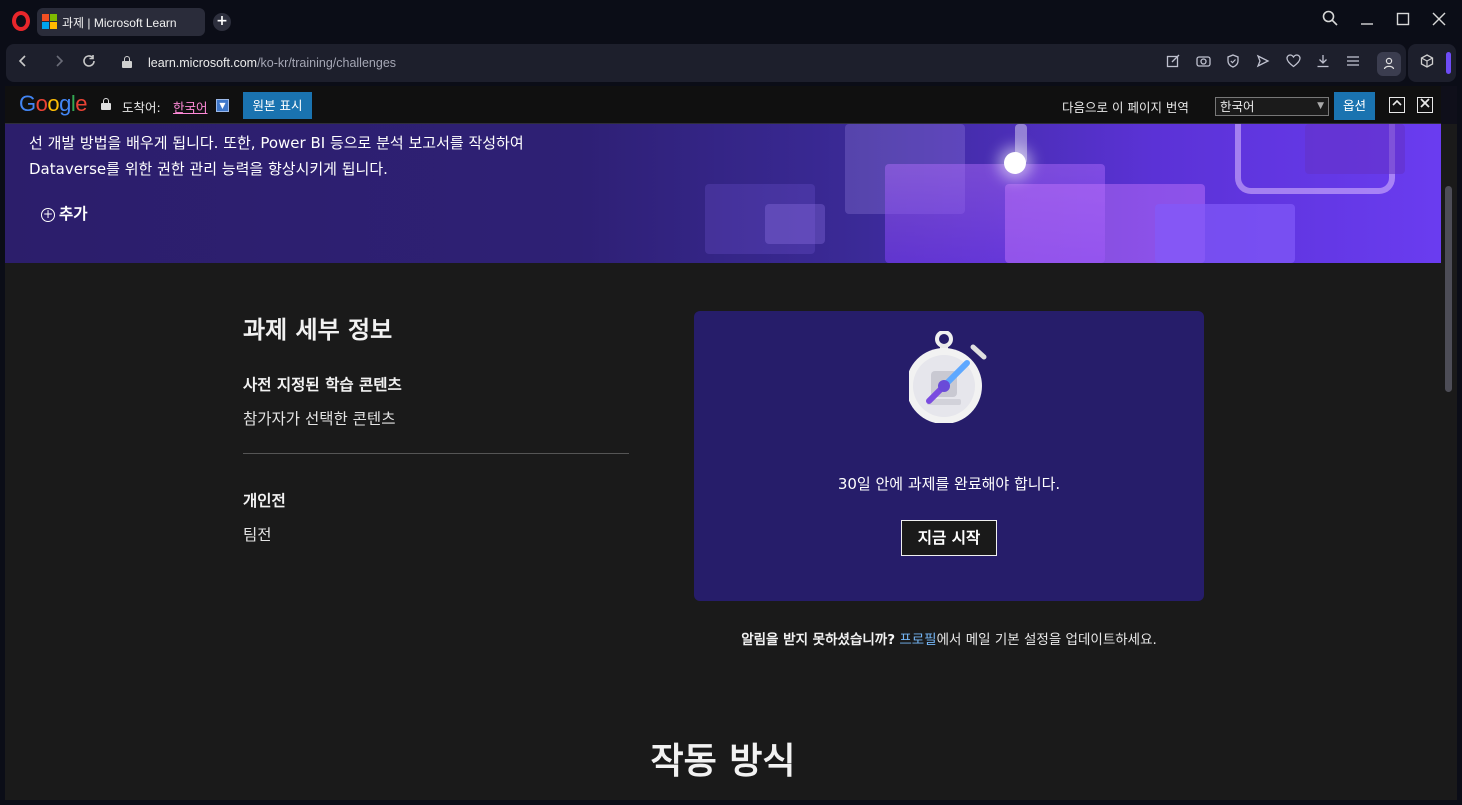  Describe the element at coordinates (731, 21) in the screenshot. I see `title-bar: 과제 | Microsoft Learn +` at that location.